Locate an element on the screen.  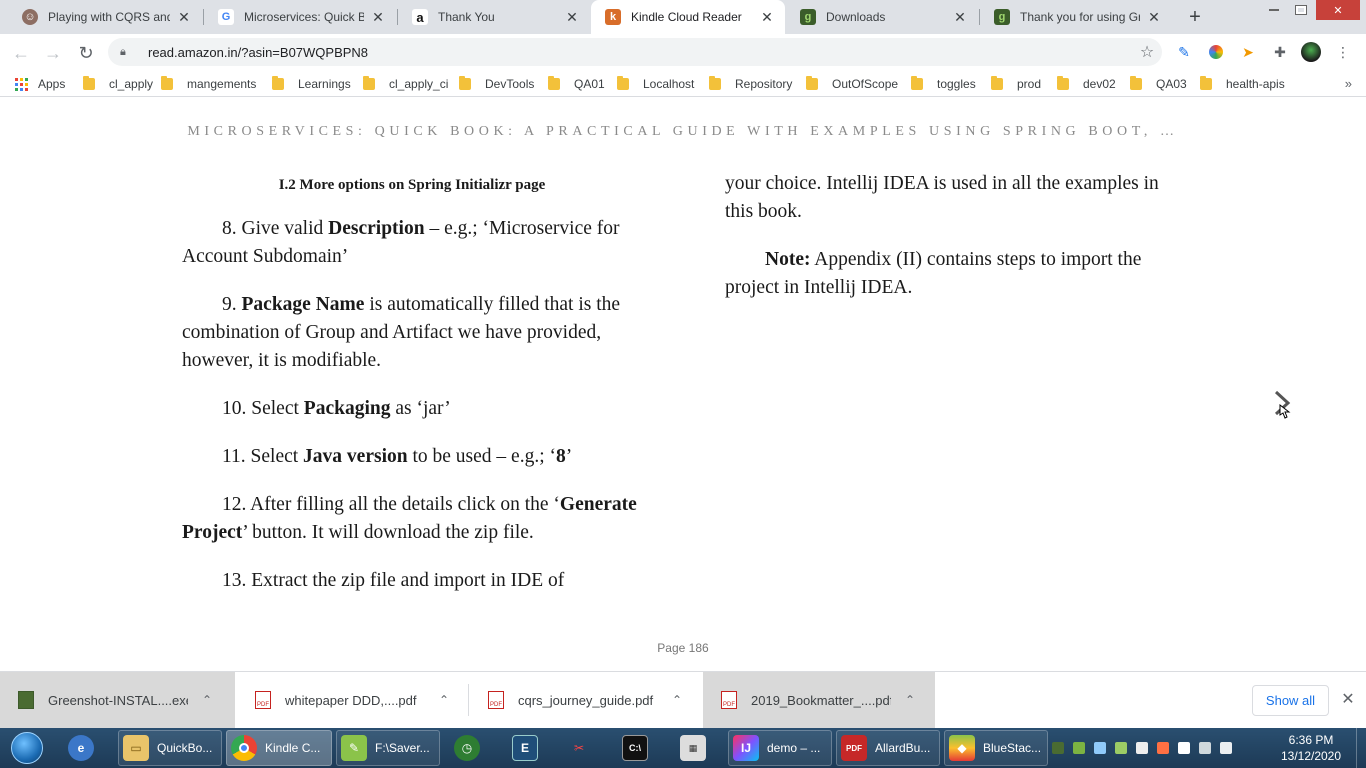
color-wheel-extension-icon is located at coordinates (1216, 52).